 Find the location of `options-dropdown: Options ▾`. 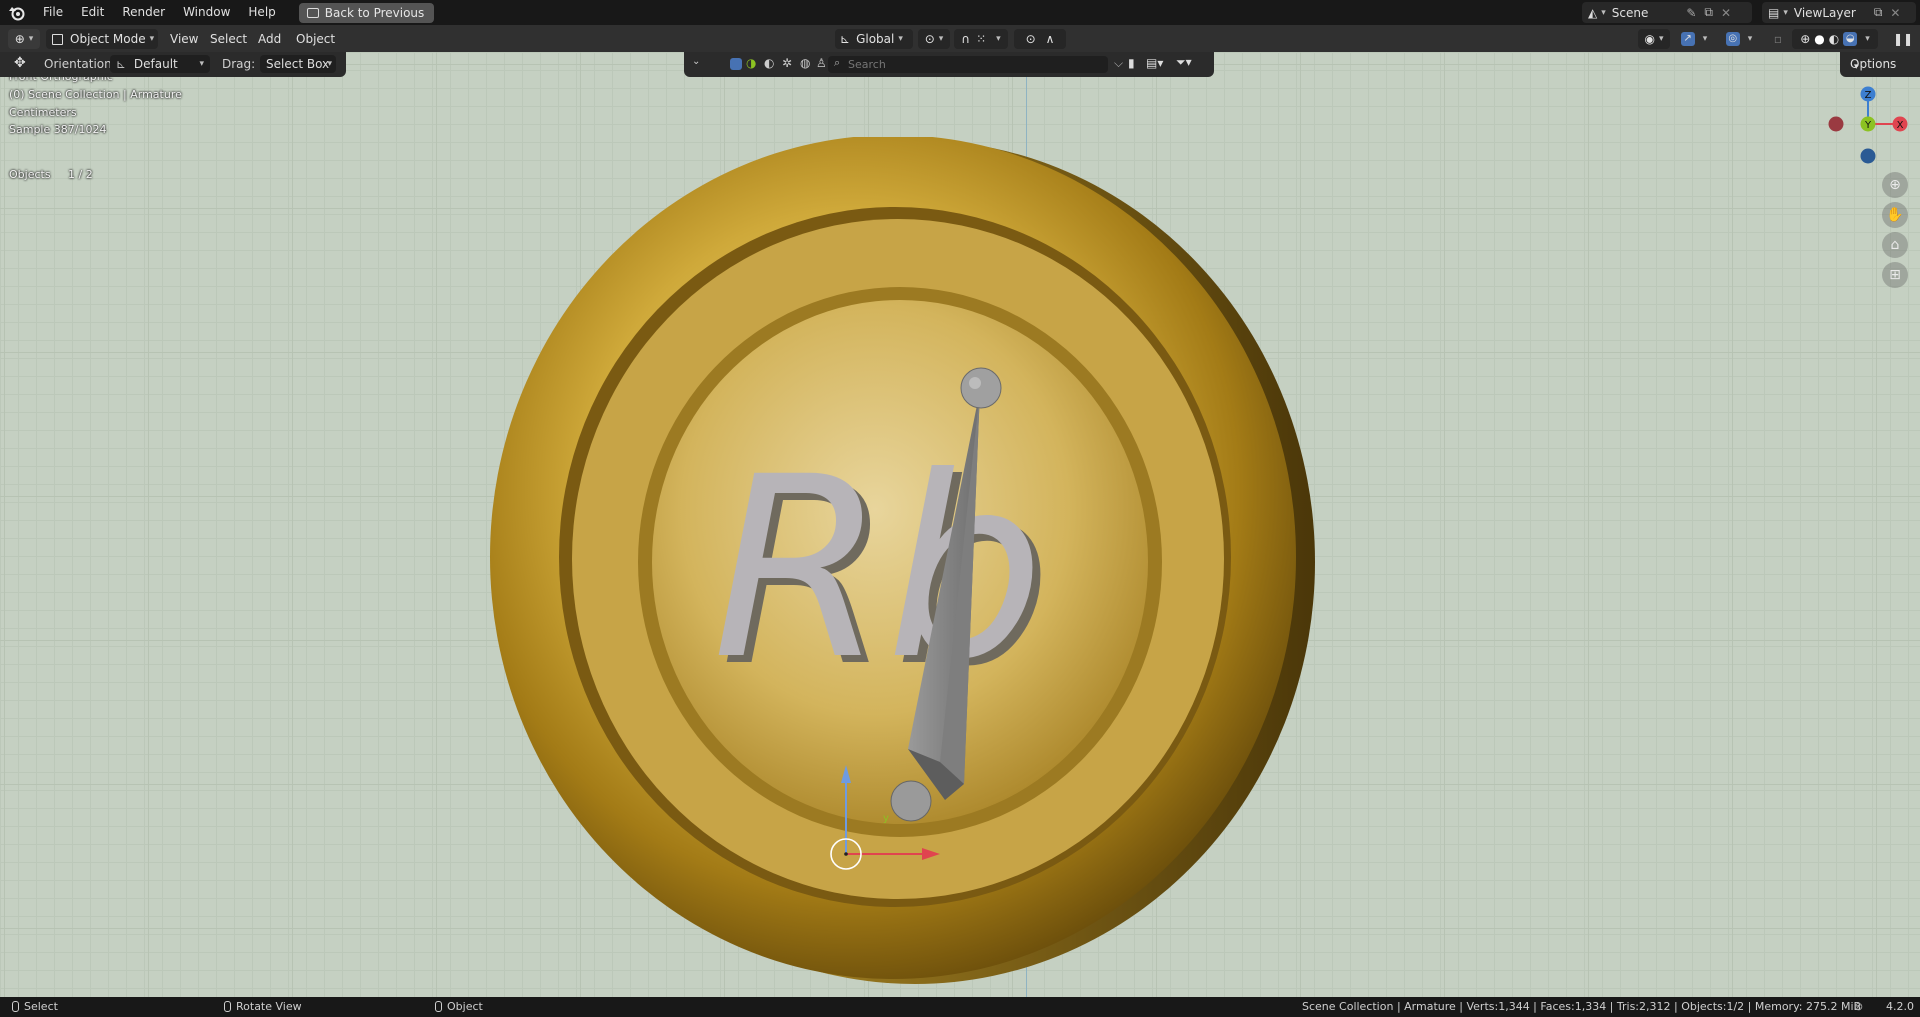

options-dropdown: Options ▾ is located at coordinates (1880, 64).